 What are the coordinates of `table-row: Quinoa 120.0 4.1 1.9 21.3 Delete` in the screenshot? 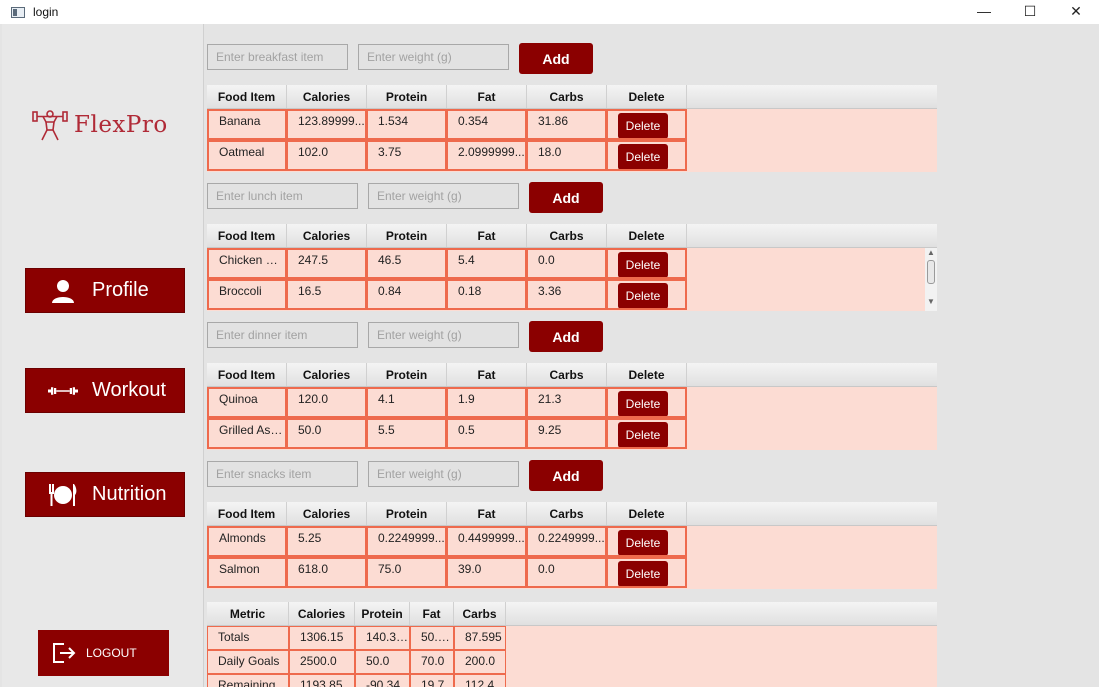 It's located at (572, 402).